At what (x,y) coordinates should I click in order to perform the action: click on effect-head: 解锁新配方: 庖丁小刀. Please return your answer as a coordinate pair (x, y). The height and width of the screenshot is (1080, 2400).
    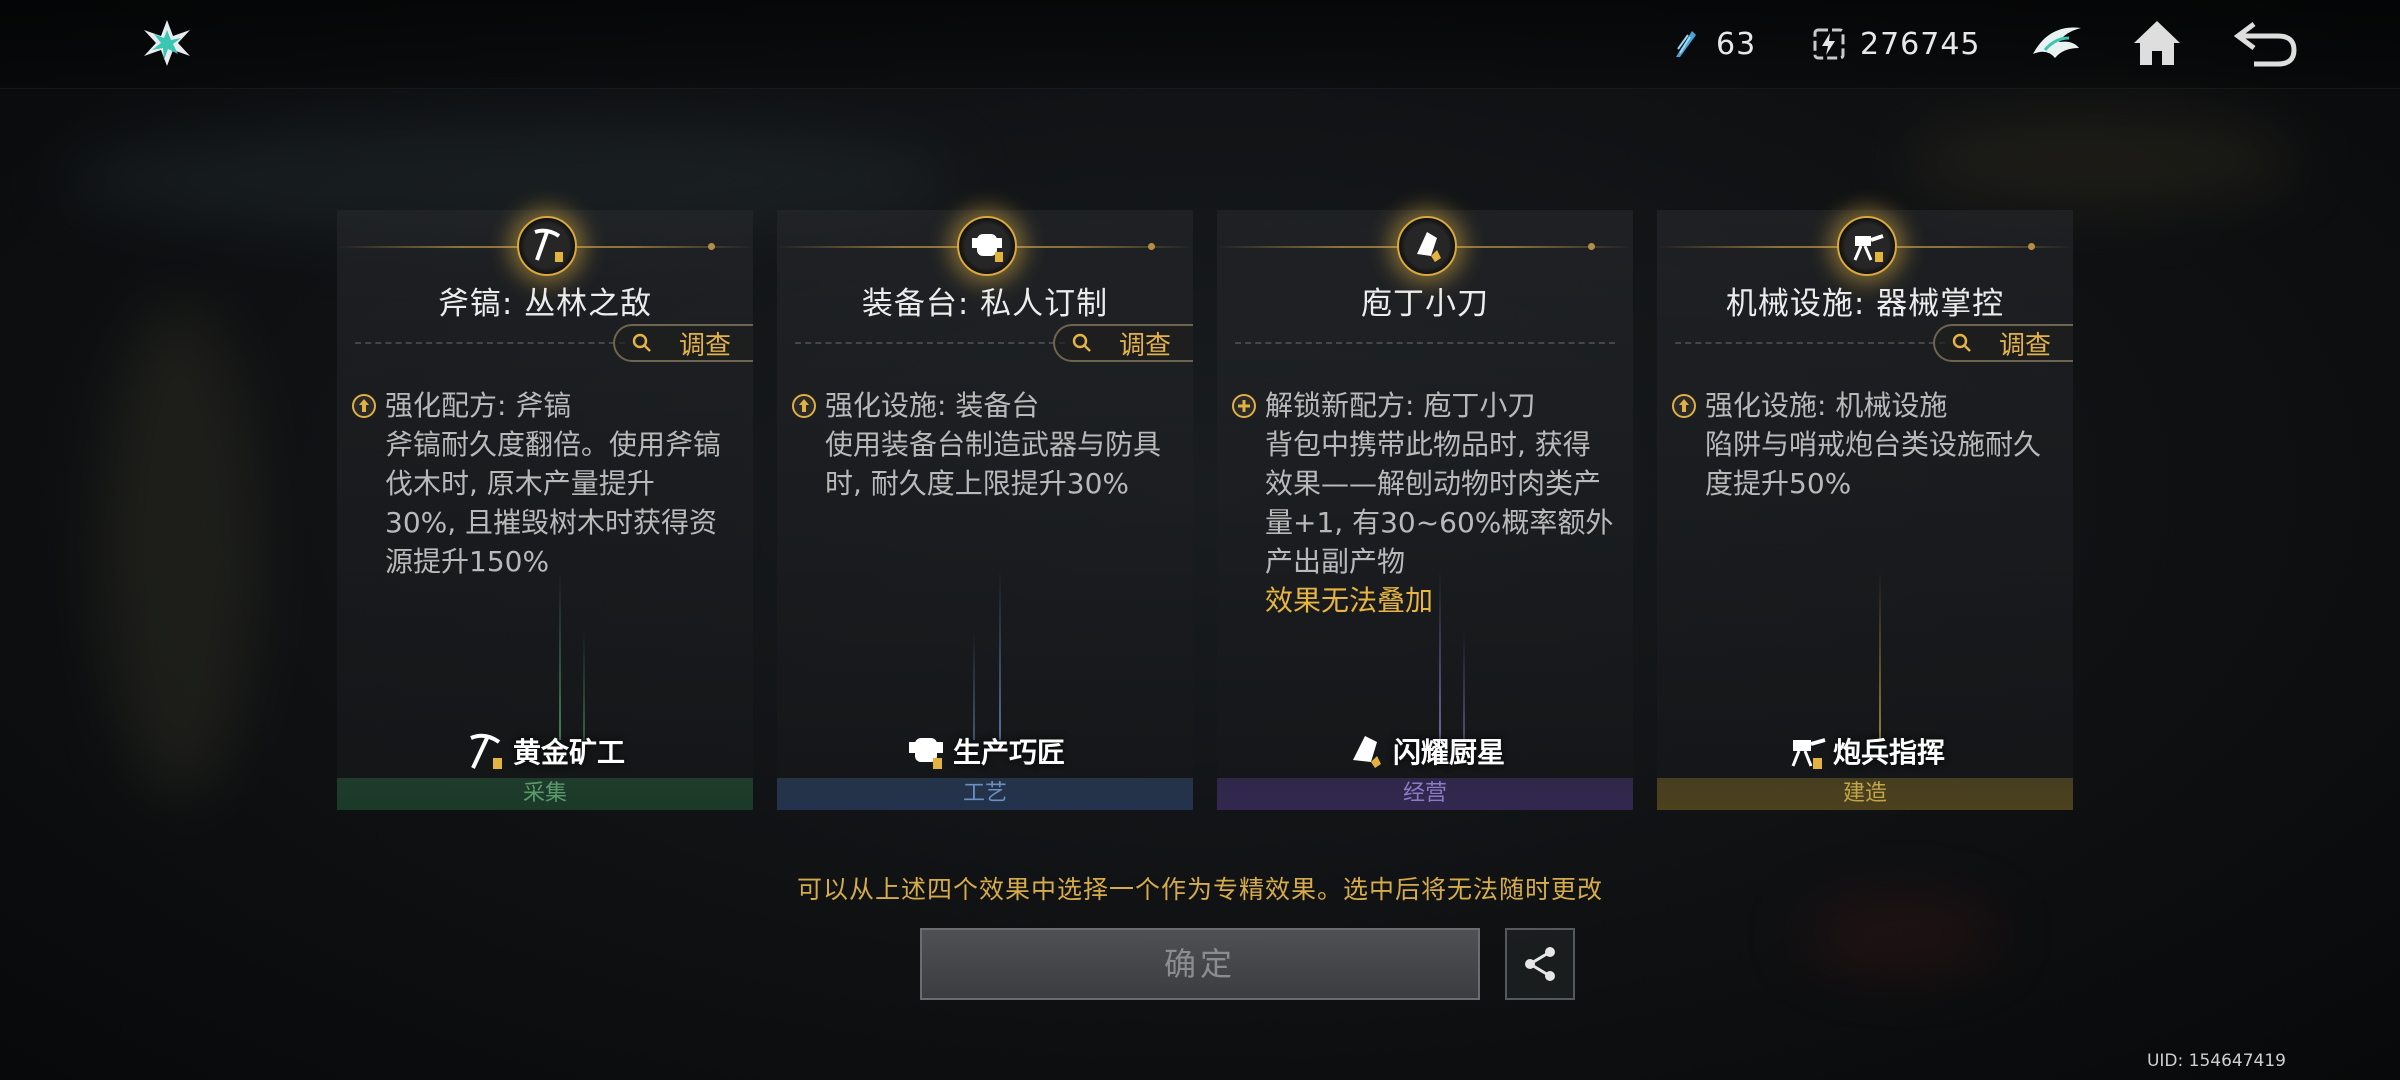
    Looking at the image, I should click on (1400, 405).